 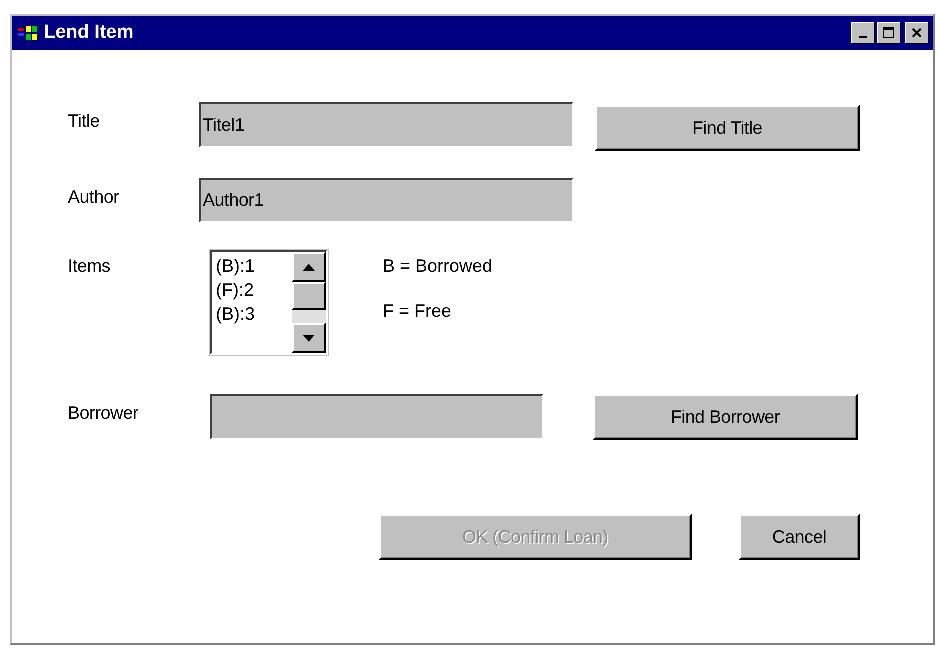 What do you see at coordinates (90, 266) in the screenshot?
I see `field-label: Items` at bounding box center [90, 266].